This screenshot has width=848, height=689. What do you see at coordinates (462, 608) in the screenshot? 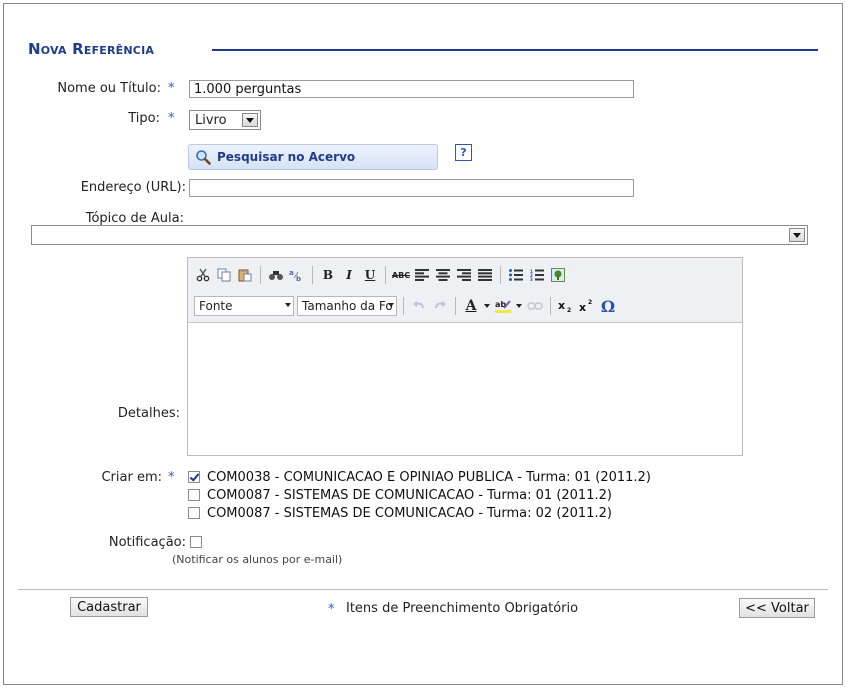
I see `required-legend: Itens de Preenchimento Obrigatório` at bounding box center [462, 608].